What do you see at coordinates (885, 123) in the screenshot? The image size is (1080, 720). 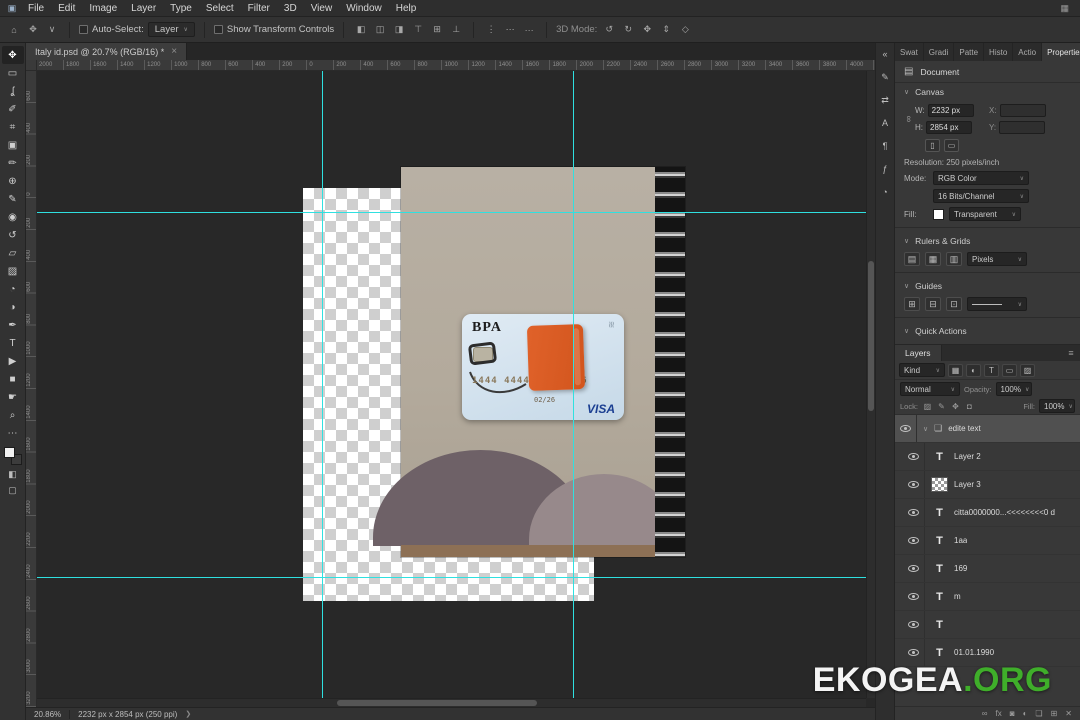 I see `character-panel-icon: A` at bounding box center [885, 123].